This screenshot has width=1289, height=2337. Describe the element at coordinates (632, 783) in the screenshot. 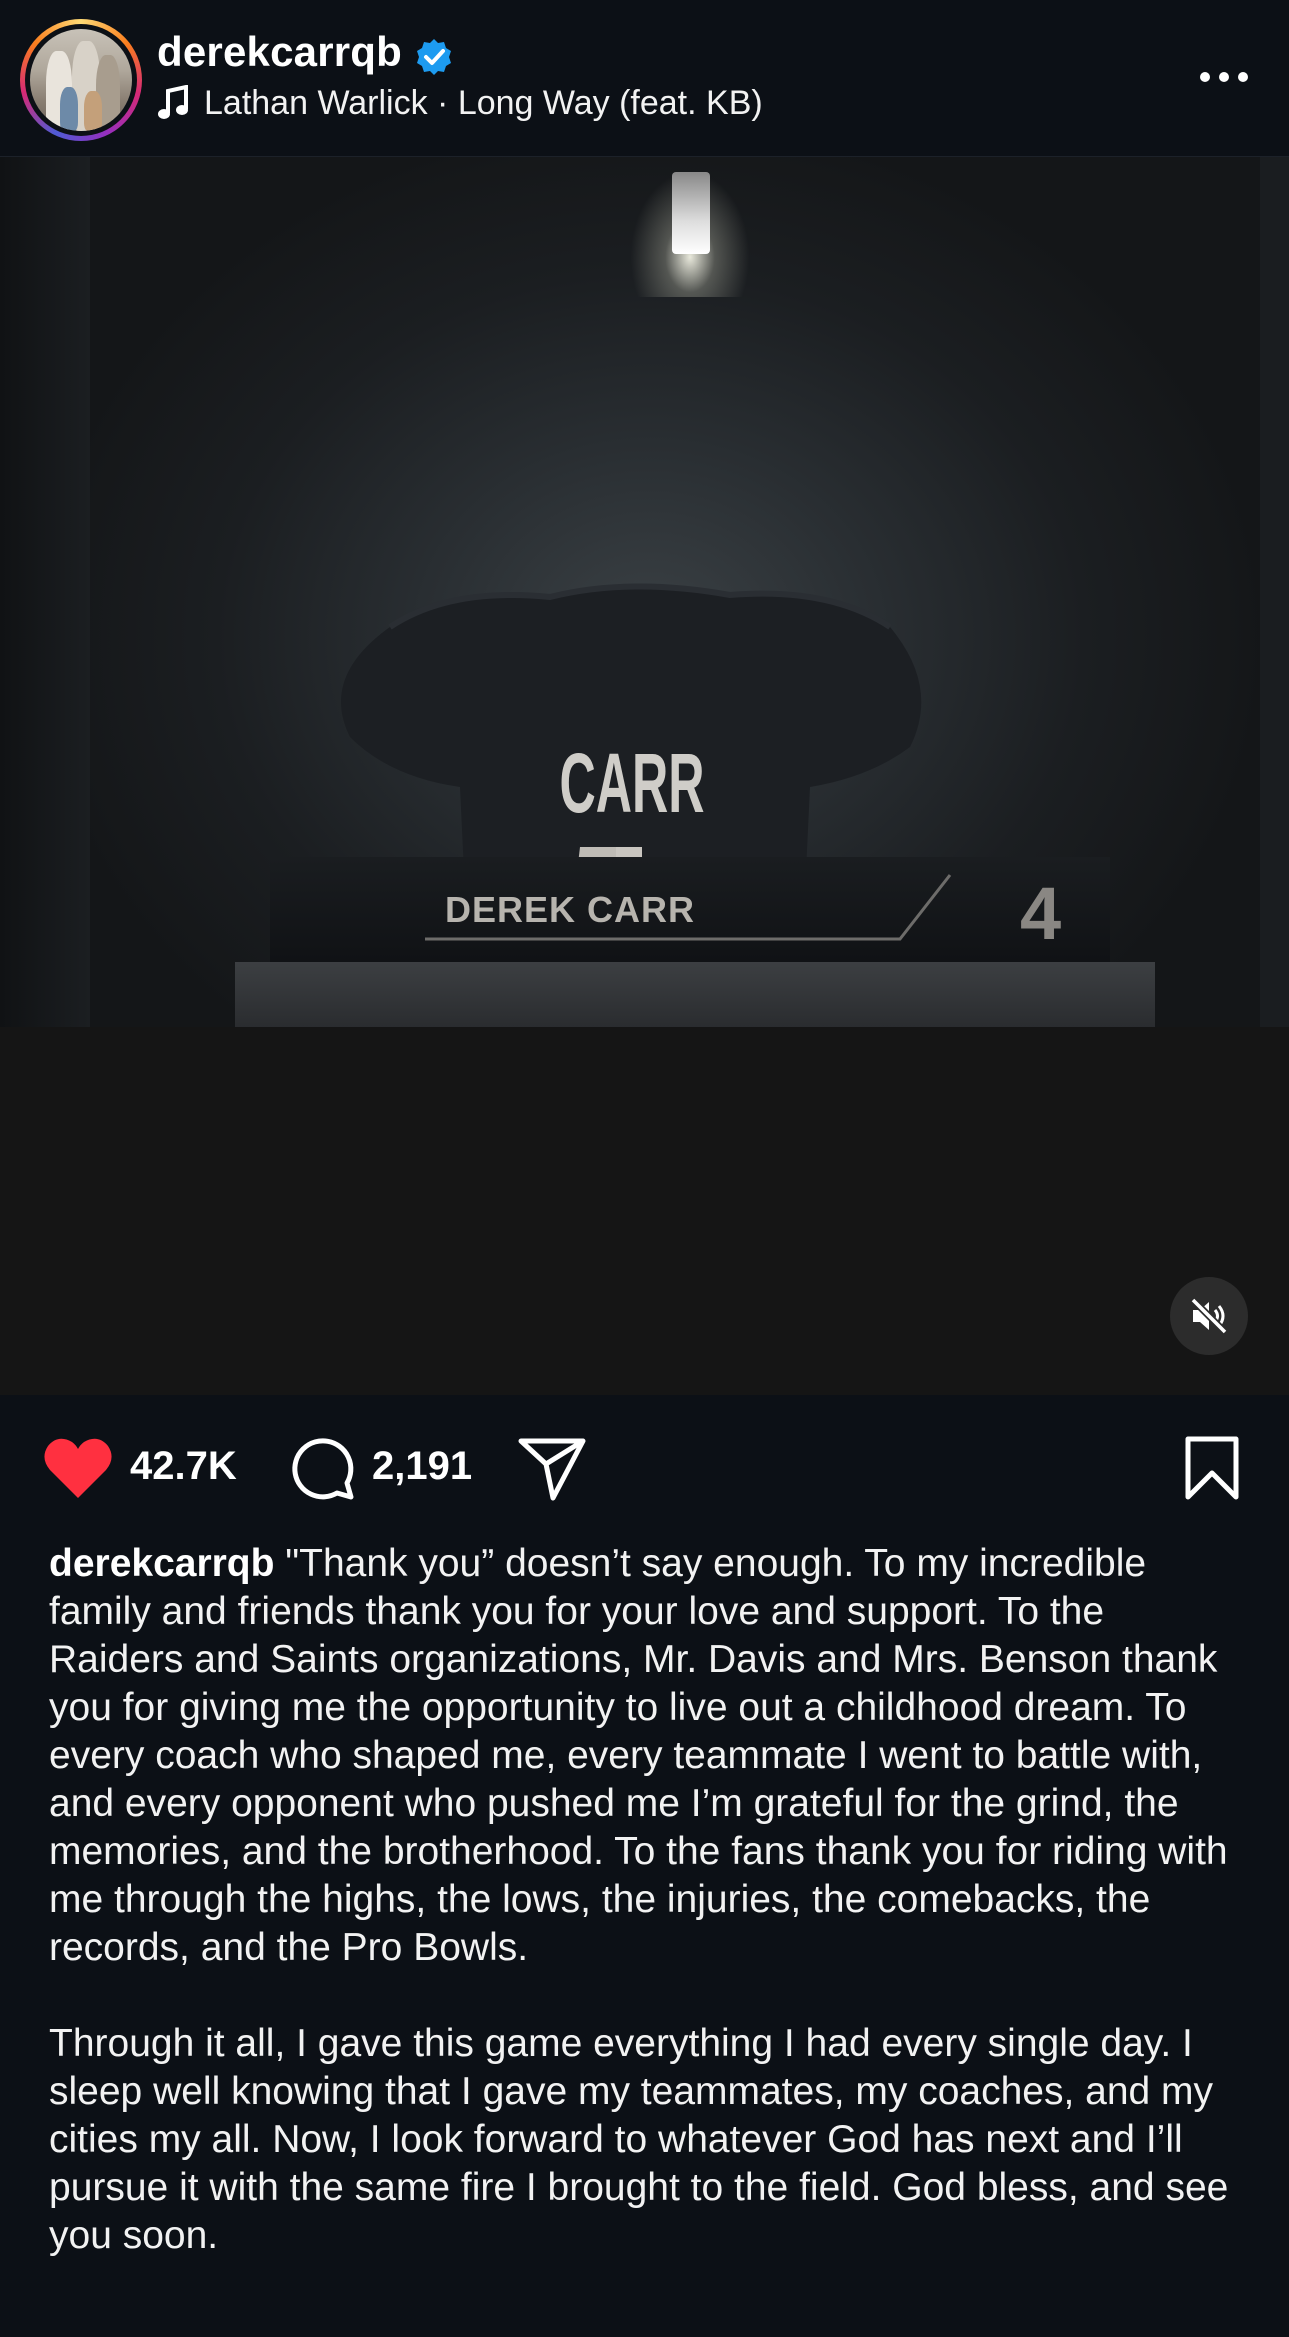

I see `jersey-name: CARR` at that location.